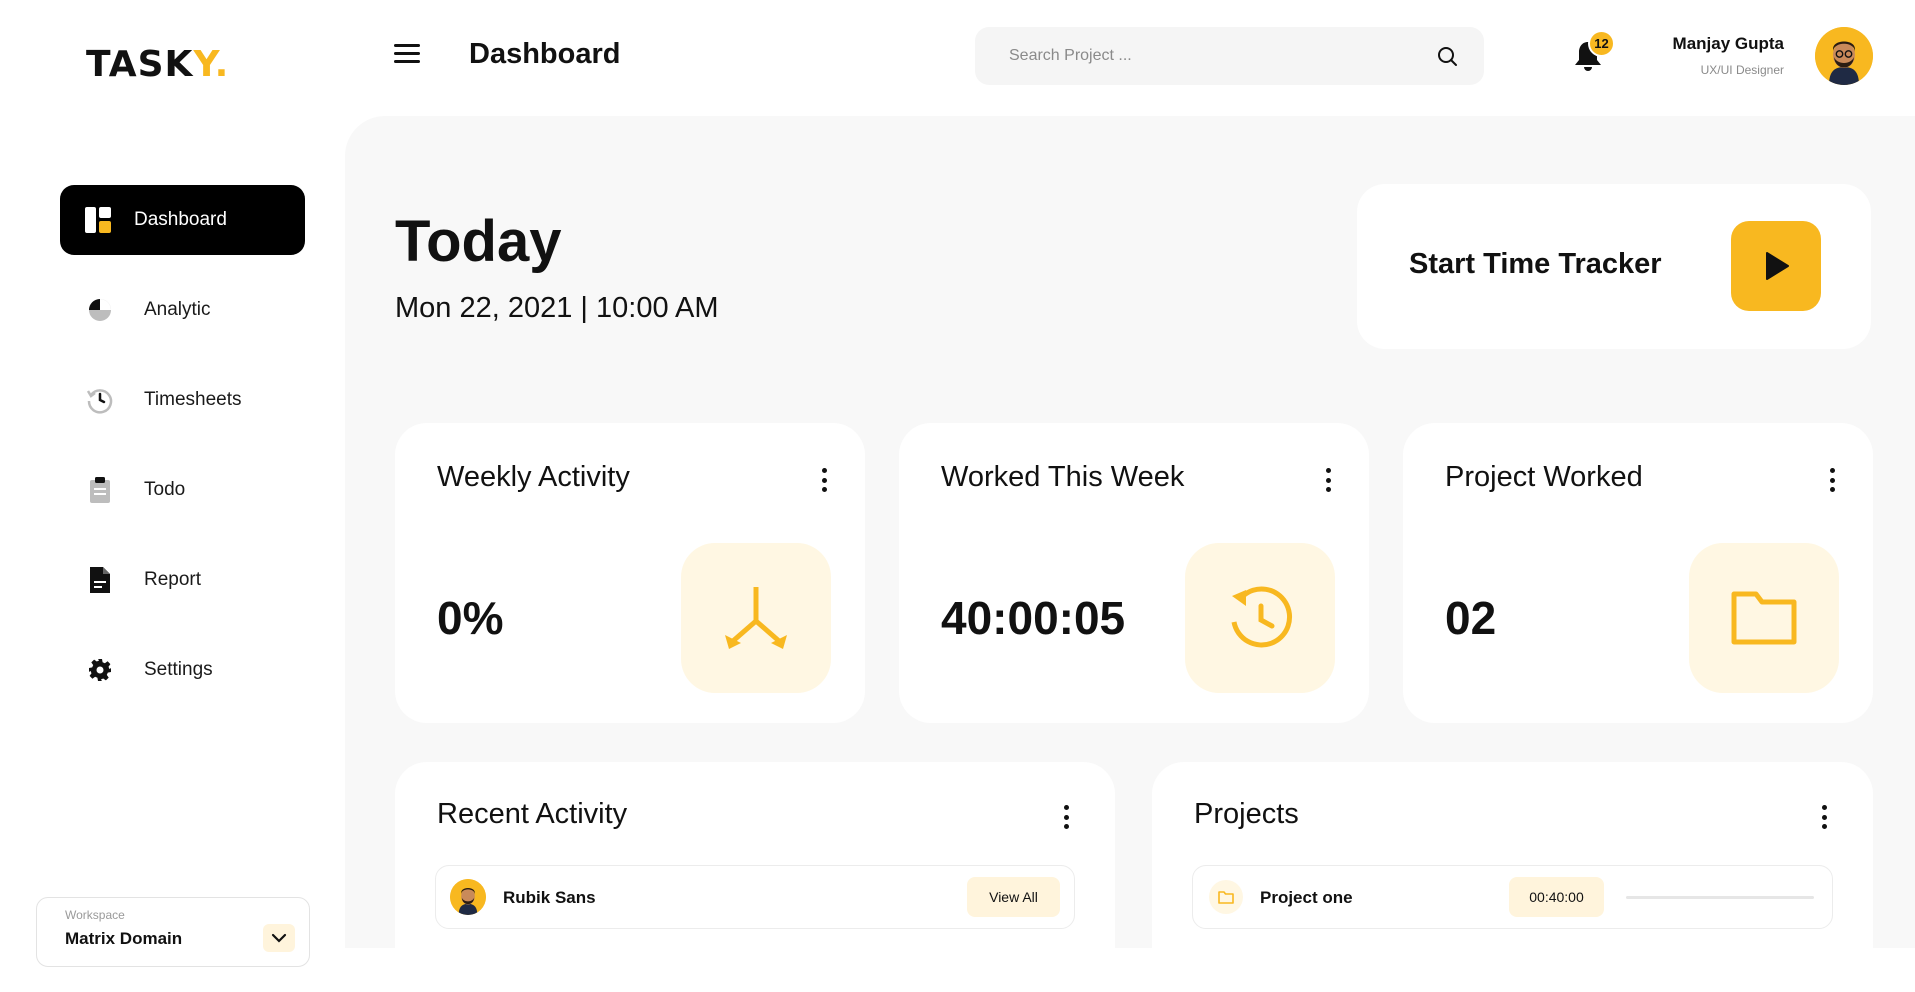 This screenshot has width=1915, height=992. Describe the element at coordinates (124, 938) in the screenshot. I see `workspace-value: Matrix Domain` at that location.